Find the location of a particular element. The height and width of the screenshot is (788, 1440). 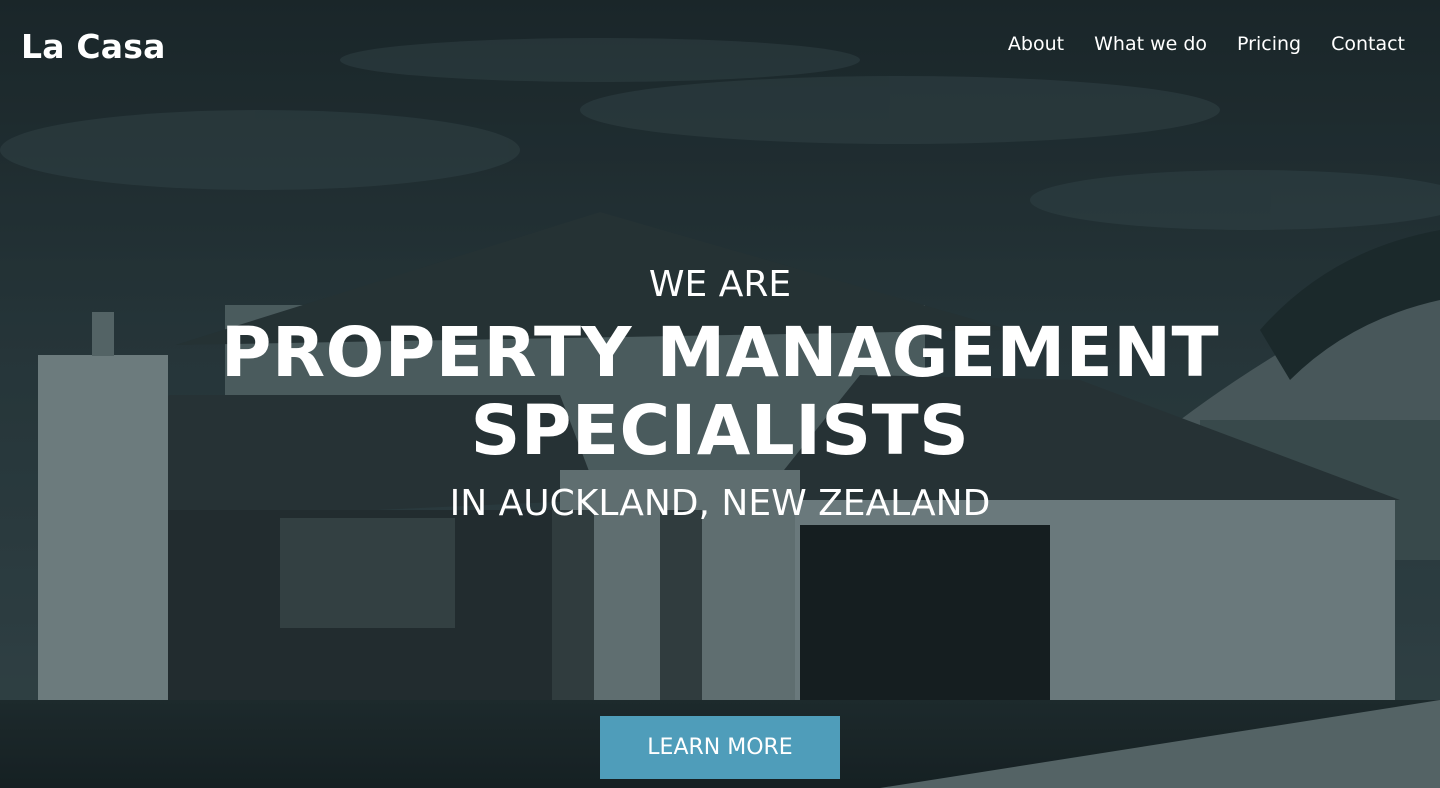

nav-item-contact: Contact is located at coordinates (1368, 44).